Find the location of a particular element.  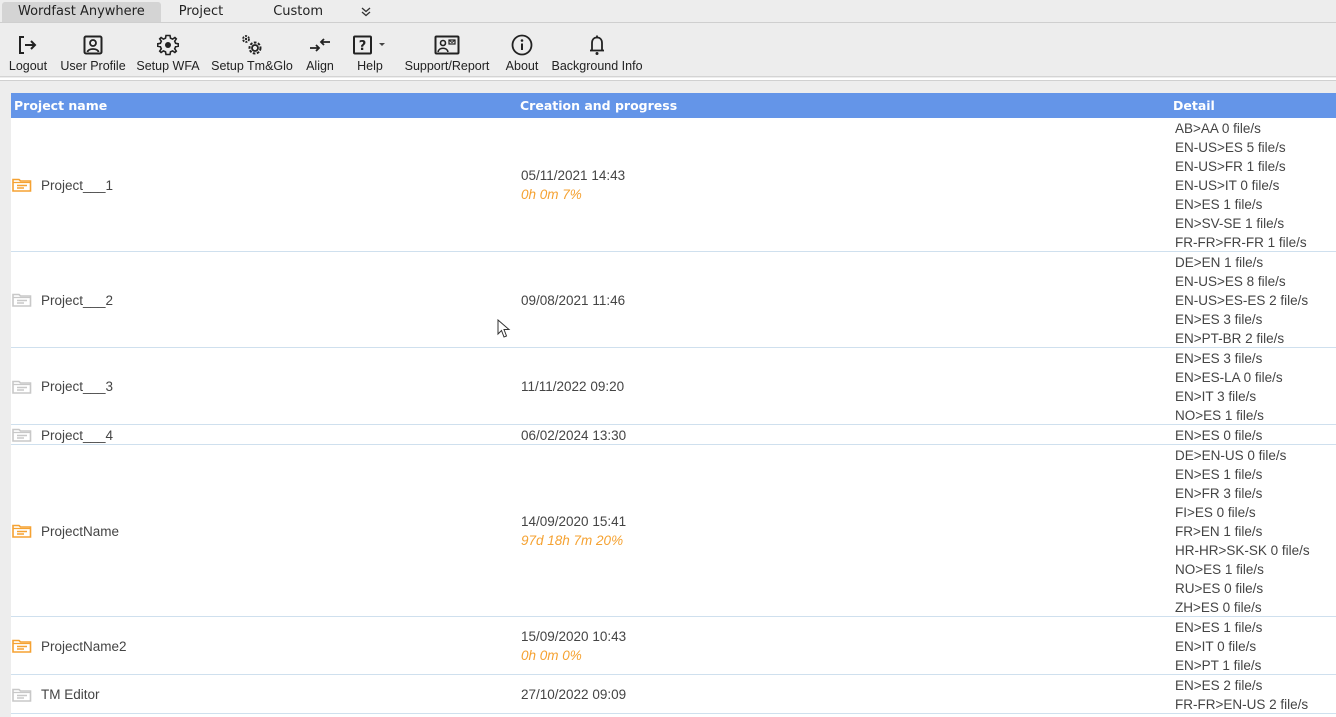

project-name: Project___1 is located at coordinates (77, 185).